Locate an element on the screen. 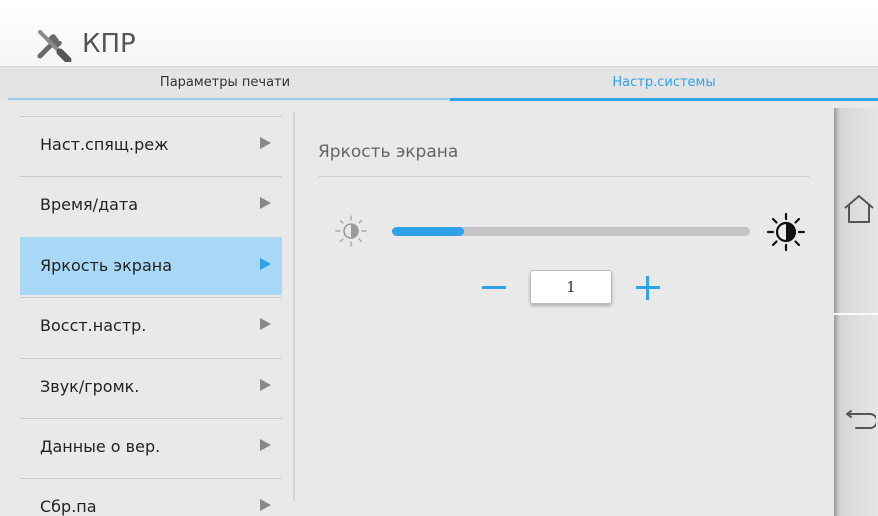  menu-item-screen-brightness: Яркость экрана is located at coordinates (151, 266).